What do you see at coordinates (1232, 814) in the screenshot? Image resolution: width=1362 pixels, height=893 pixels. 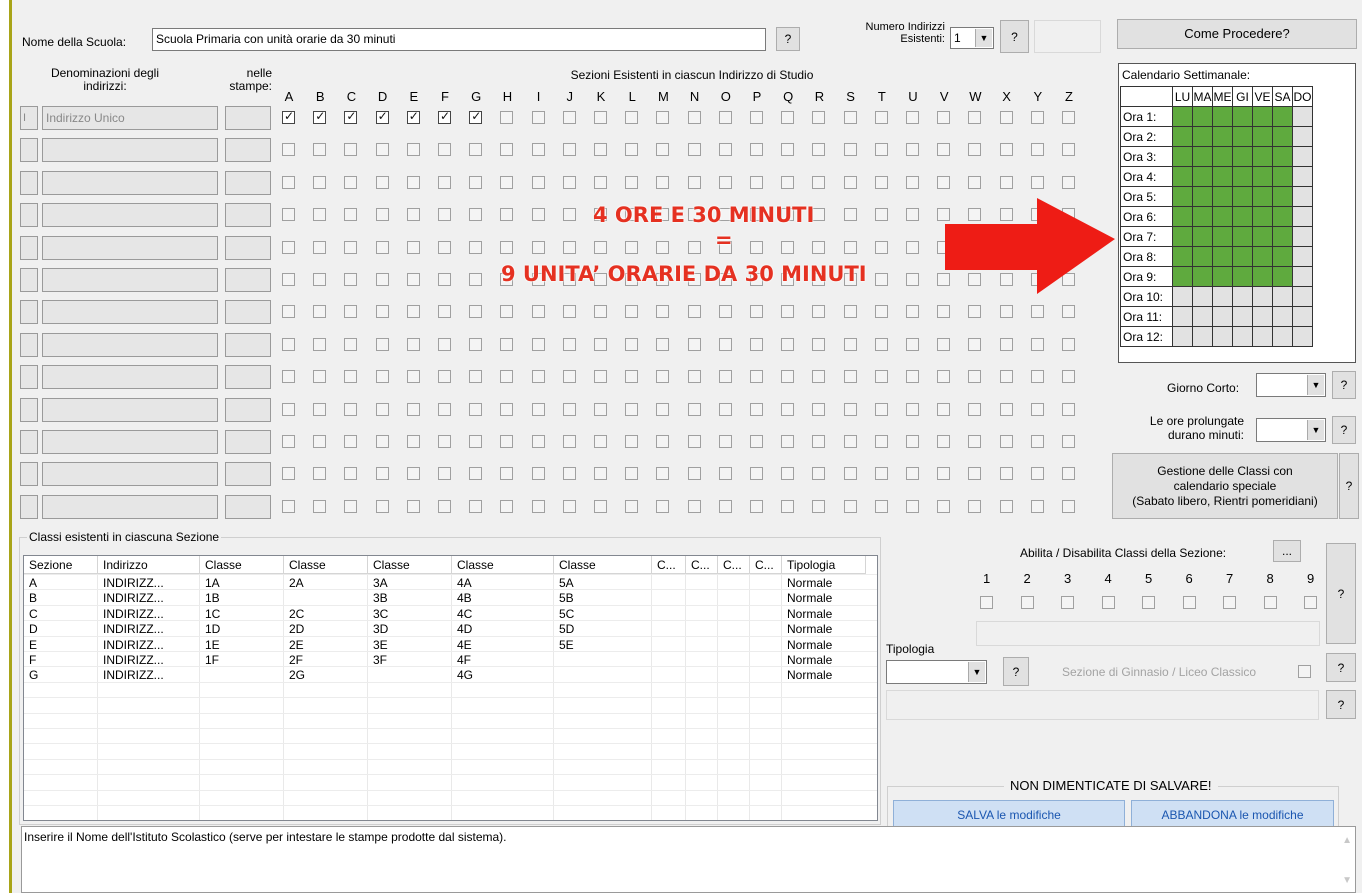 I see `abbandona-button: ABBANDONA le modifiche` at bounding box center [1232, 814].